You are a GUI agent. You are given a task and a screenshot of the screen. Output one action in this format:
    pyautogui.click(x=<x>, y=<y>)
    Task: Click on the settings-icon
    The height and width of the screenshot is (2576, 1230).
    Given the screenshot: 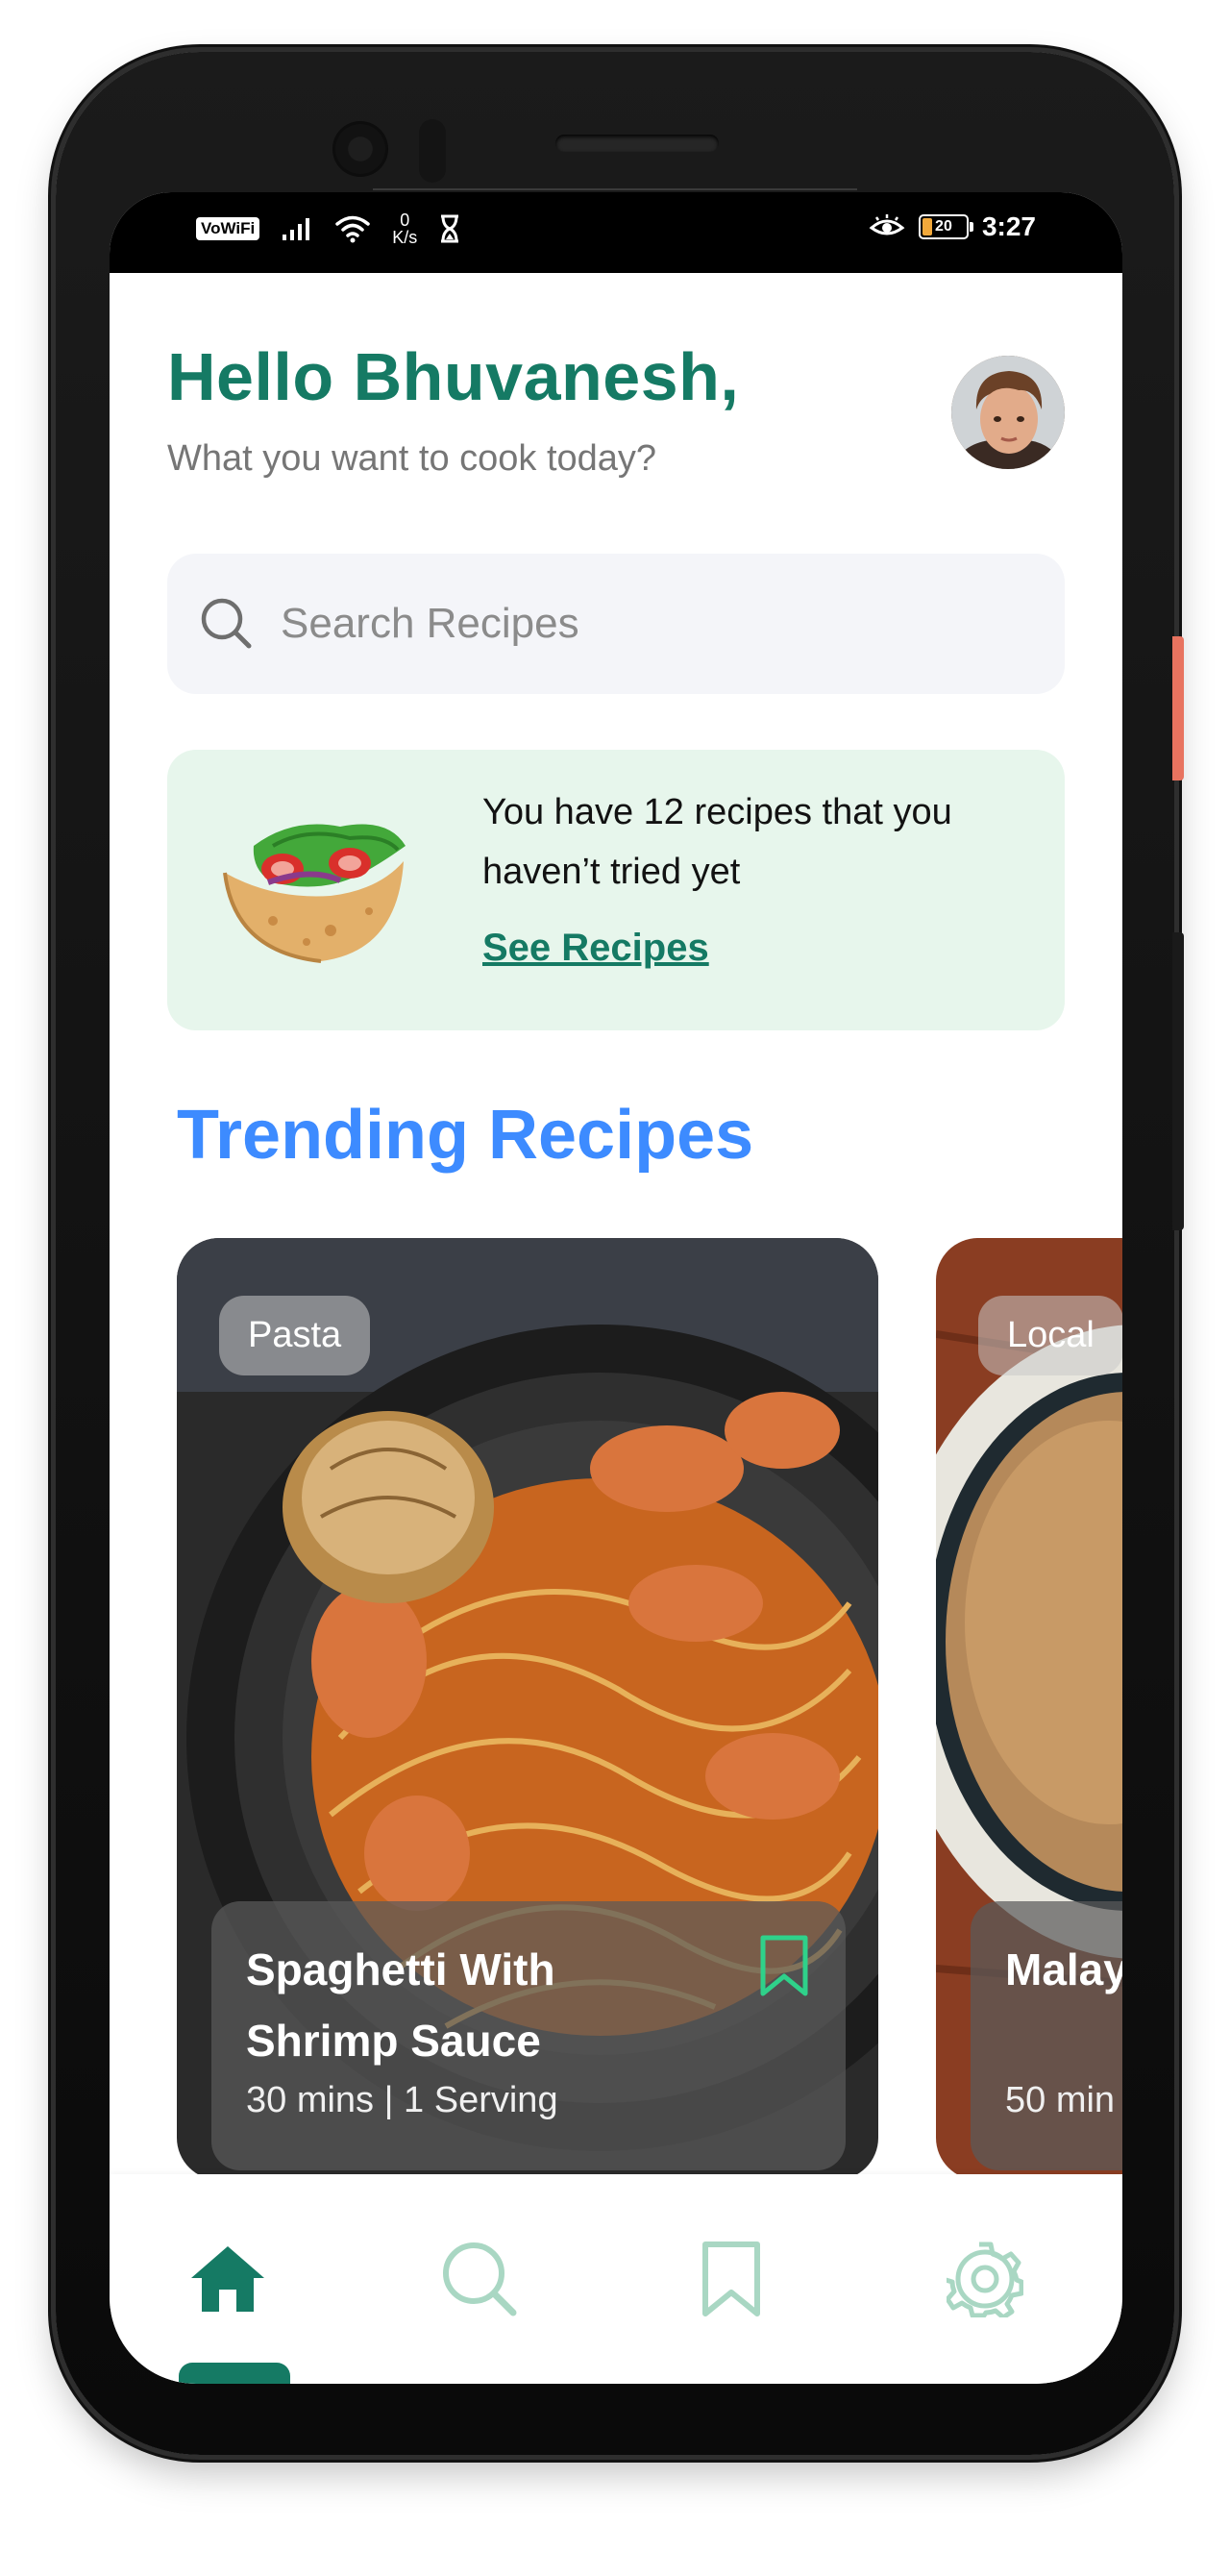 What is the action you would take?
    pyautogui.click(x=985, y=2280)
    